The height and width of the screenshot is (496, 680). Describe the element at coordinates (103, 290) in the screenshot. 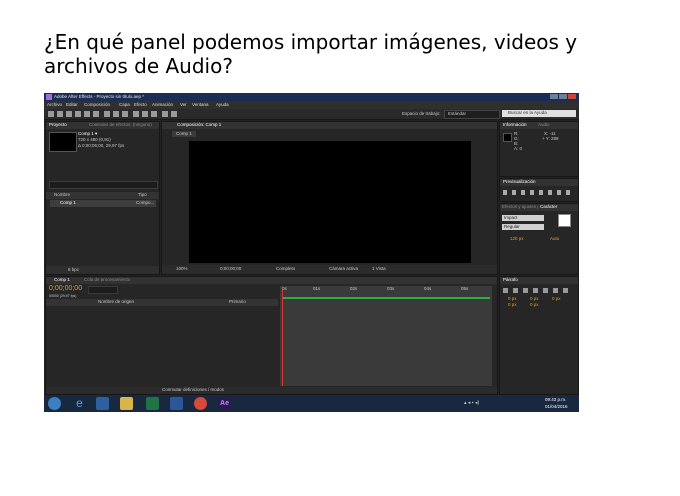

I see `timeline-search-input` at that location.